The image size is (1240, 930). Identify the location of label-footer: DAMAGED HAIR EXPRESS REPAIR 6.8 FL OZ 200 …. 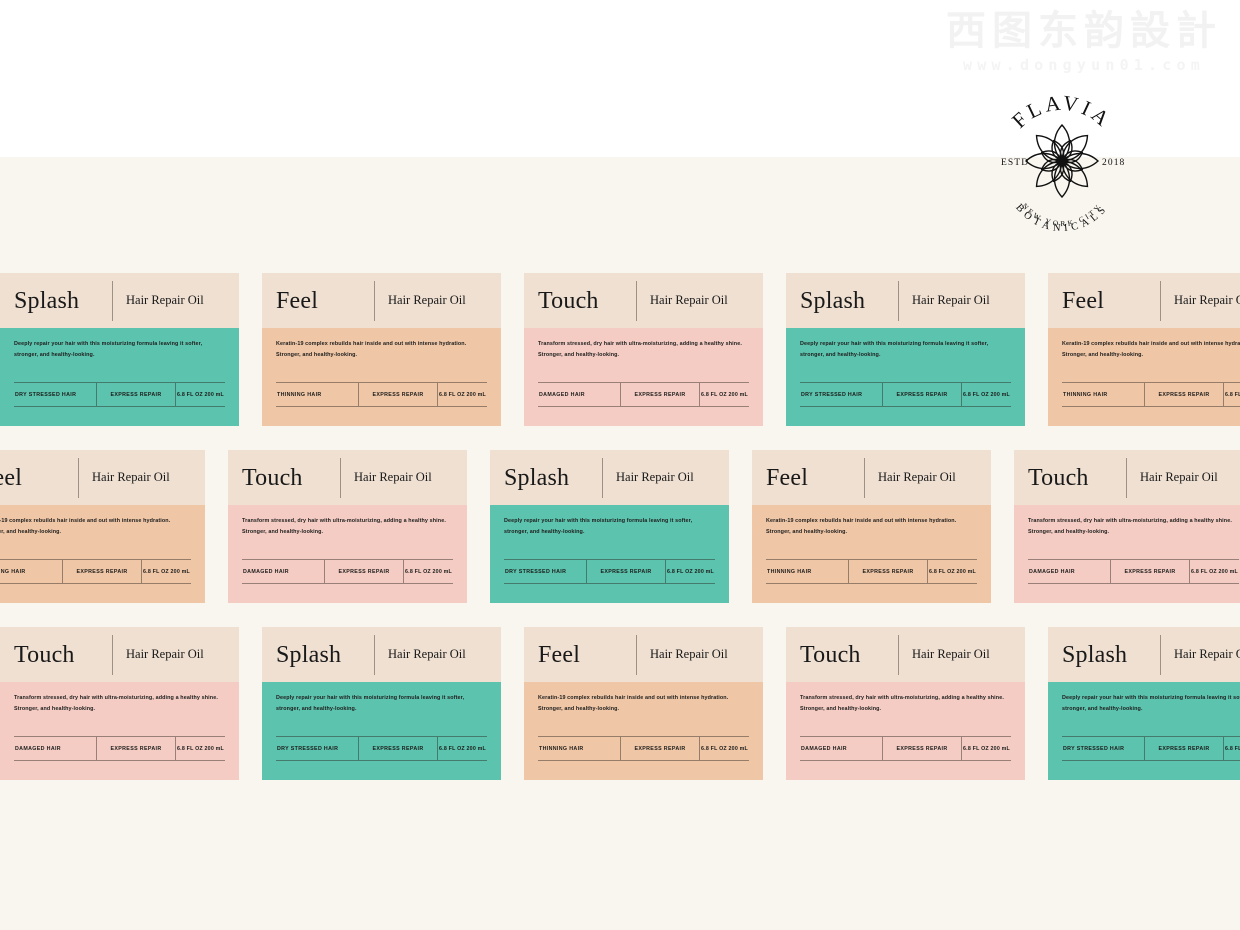
(905, 748).